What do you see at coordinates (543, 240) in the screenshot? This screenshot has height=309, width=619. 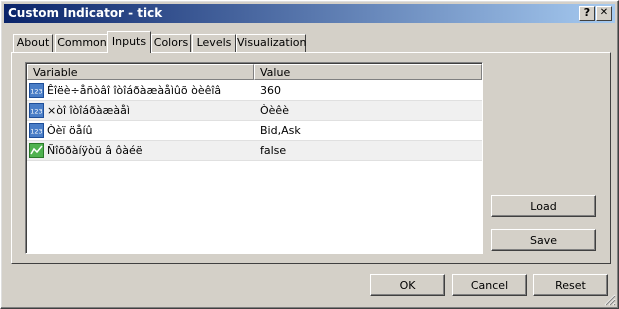 I see `save-button: Save` at bounding box center [543, 240].